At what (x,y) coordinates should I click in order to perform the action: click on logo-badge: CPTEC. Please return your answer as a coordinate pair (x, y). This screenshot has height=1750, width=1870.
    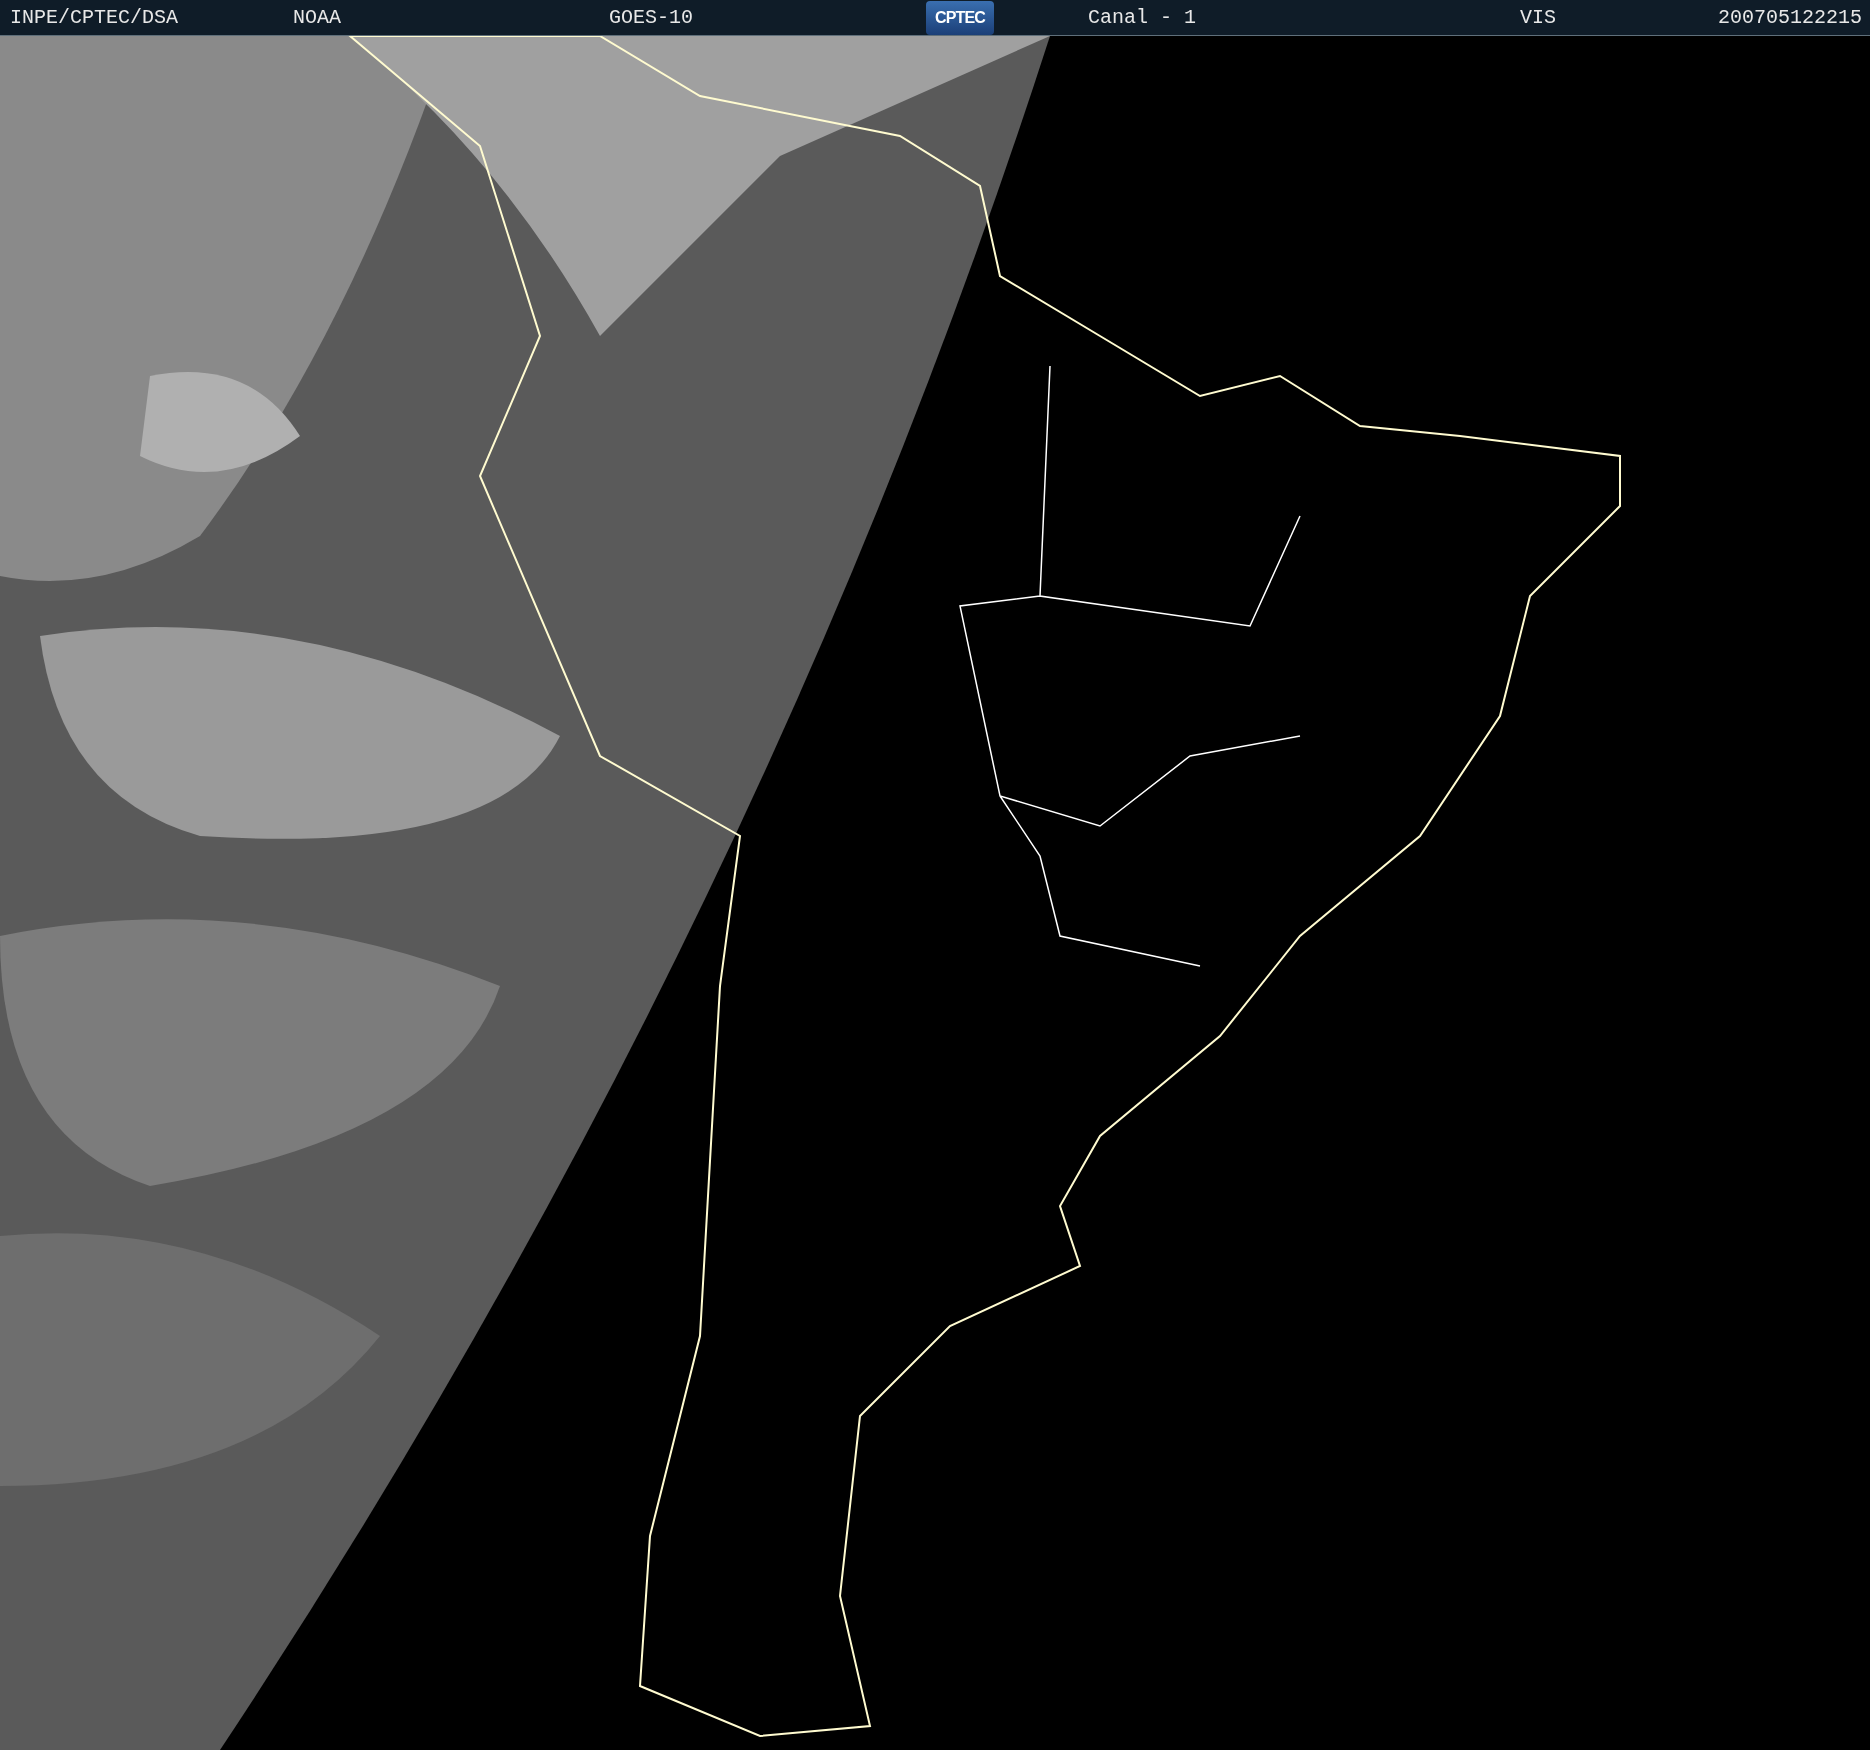
    Looking at the image, I should click on (960, 17).